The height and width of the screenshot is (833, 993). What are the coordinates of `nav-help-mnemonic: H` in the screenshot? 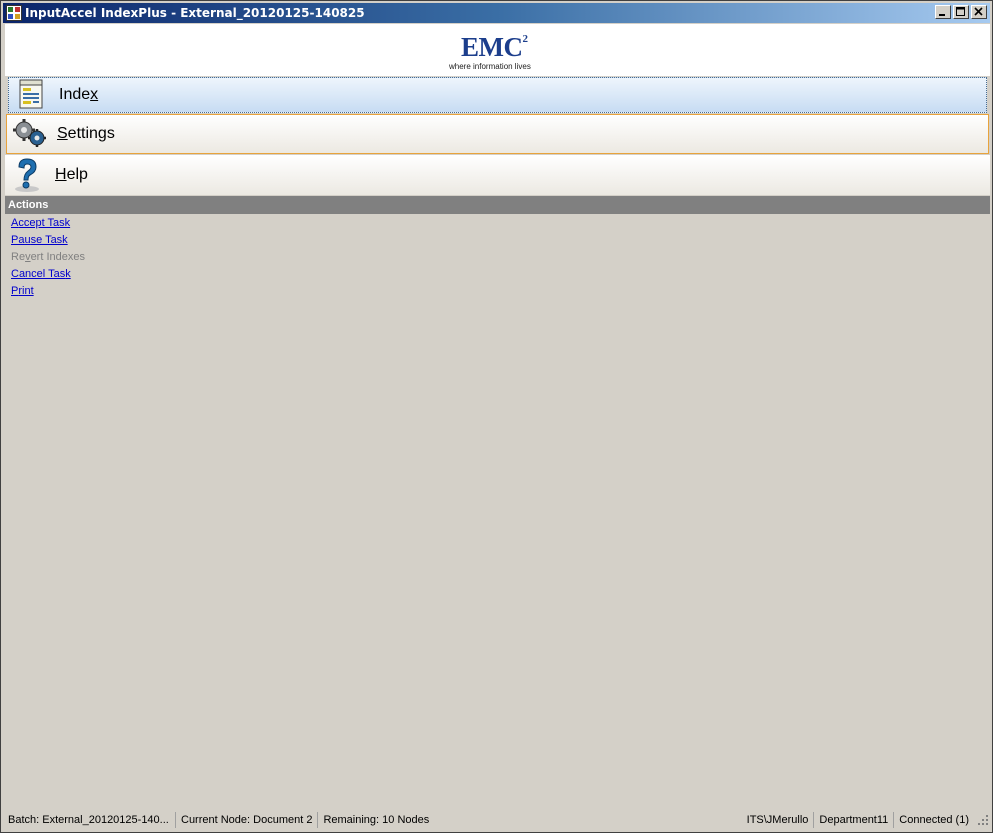 It's located at (61, 174).